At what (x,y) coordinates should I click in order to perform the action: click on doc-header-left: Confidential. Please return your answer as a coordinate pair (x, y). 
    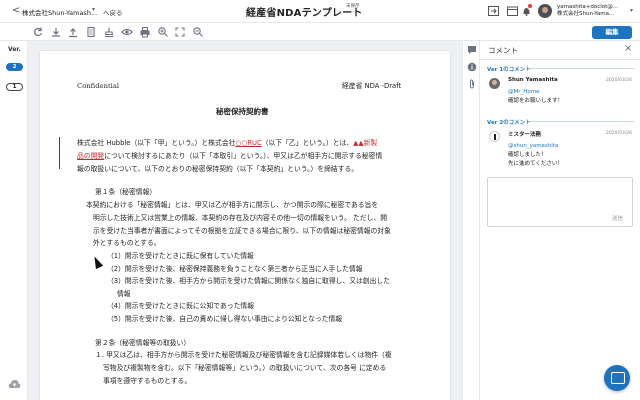
    Looking at the image, I should click on (98, 86).